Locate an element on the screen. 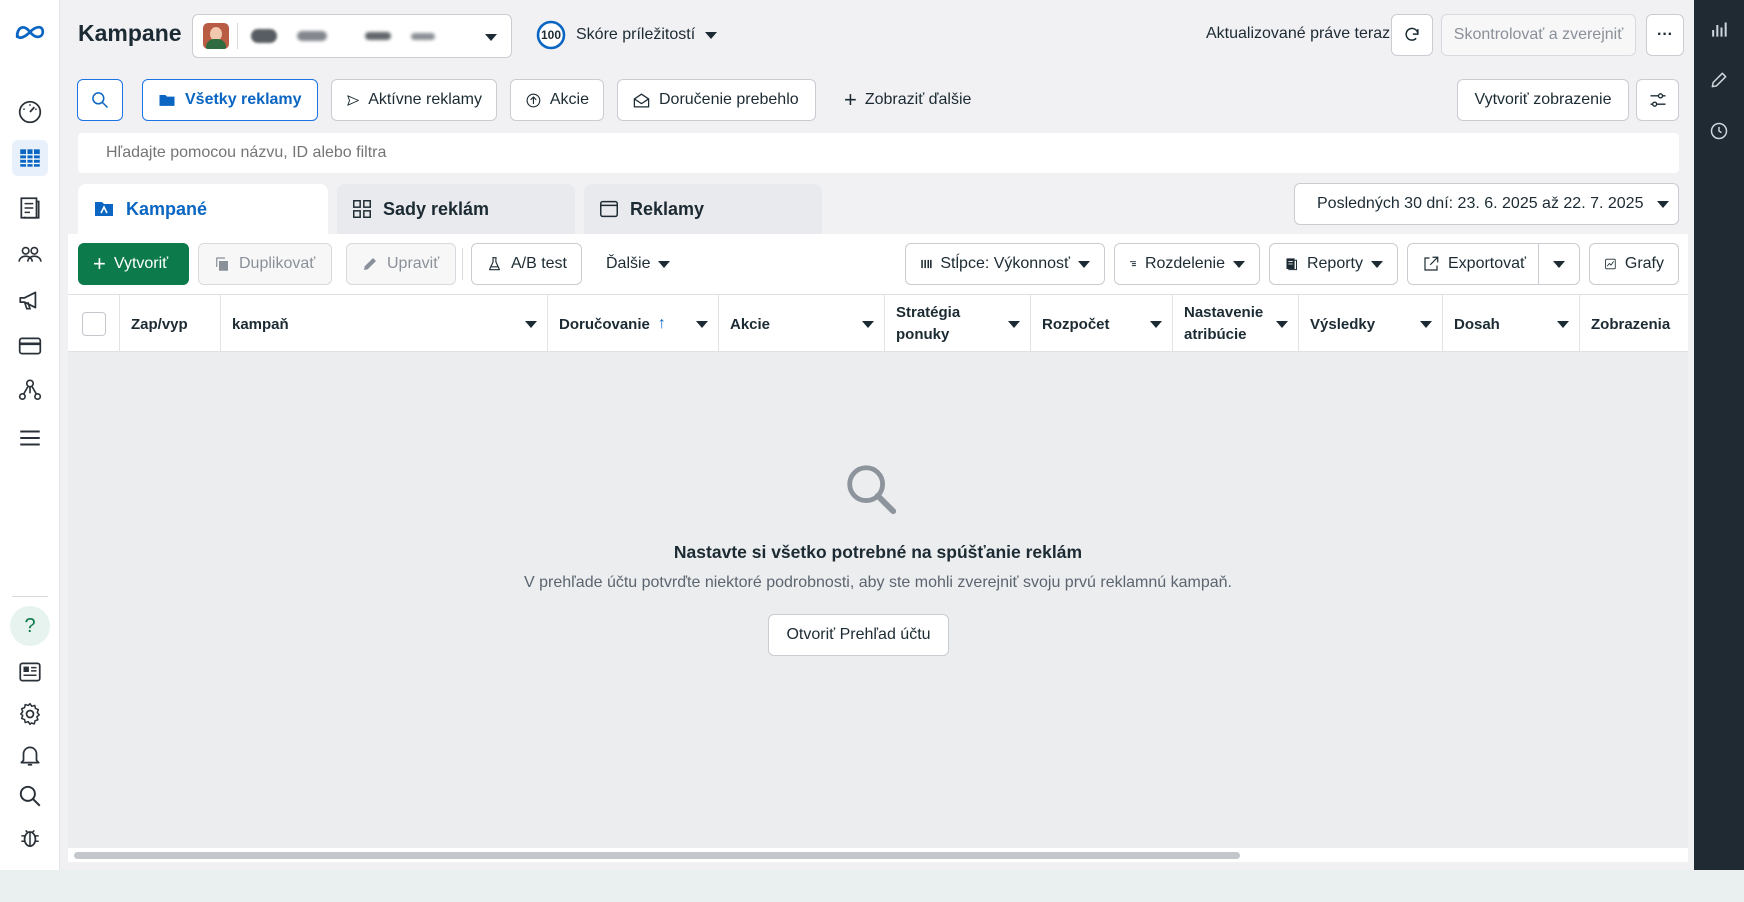  opportunity-score: 100 Skóre príležitostí is located at coordinates (627, 35).